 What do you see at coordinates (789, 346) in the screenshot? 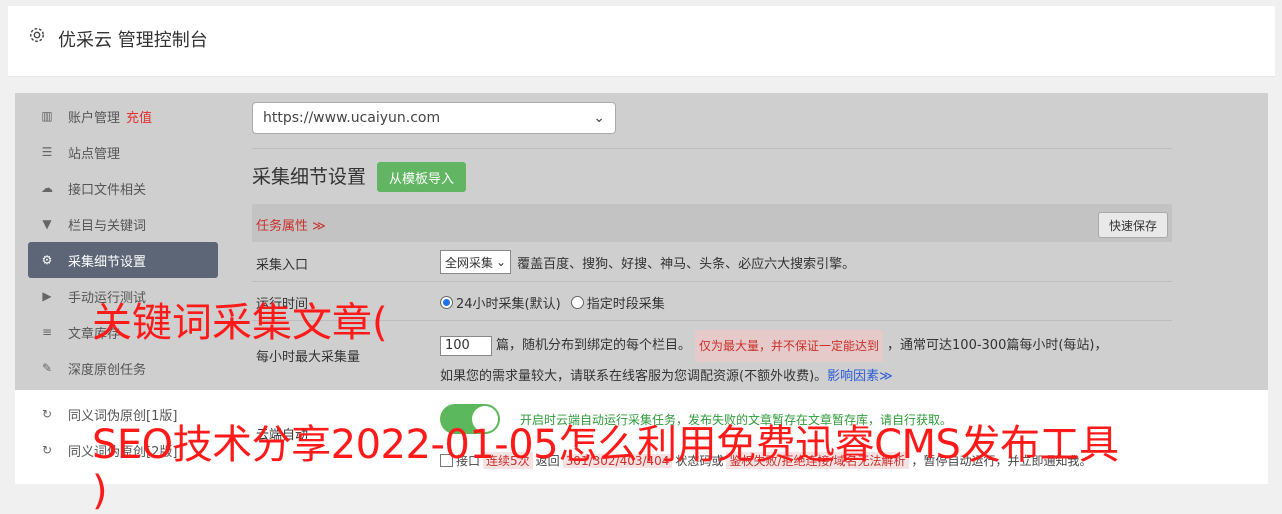
I see `max-tag: 仅为最大量，并不保证一定能达到` at bounding box center [789, 346].